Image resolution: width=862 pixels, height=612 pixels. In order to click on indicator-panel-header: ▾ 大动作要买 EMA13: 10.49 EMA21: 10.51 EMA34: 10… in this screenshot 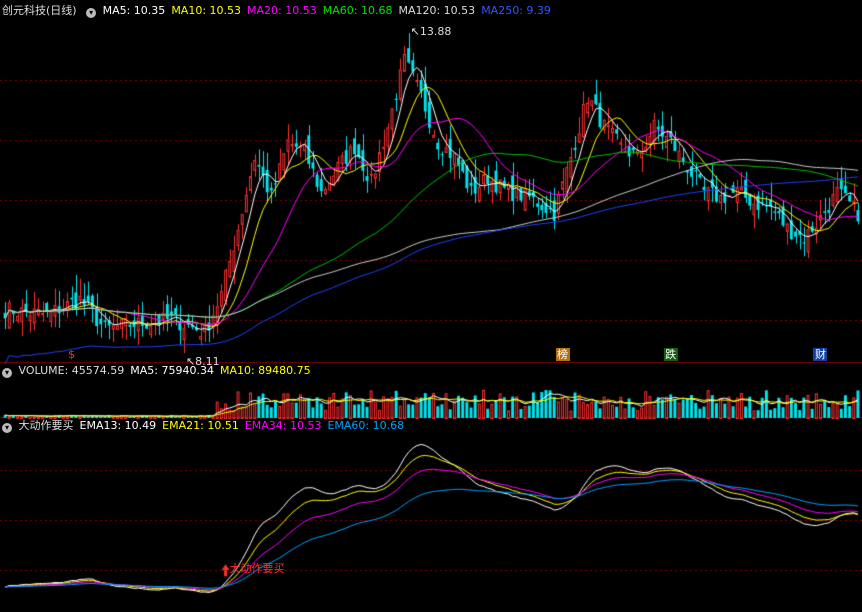, I will do `click(209, 426)`.